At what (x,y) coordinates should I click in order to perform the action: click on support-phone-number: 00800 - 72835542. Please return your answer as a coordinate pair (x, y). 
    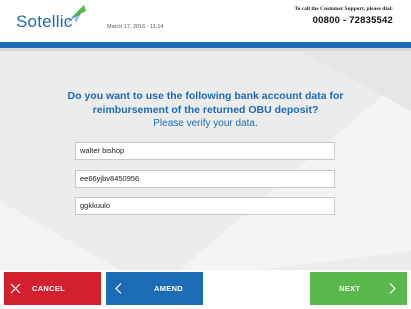
    Looking at the image, I should click on (352, 20).